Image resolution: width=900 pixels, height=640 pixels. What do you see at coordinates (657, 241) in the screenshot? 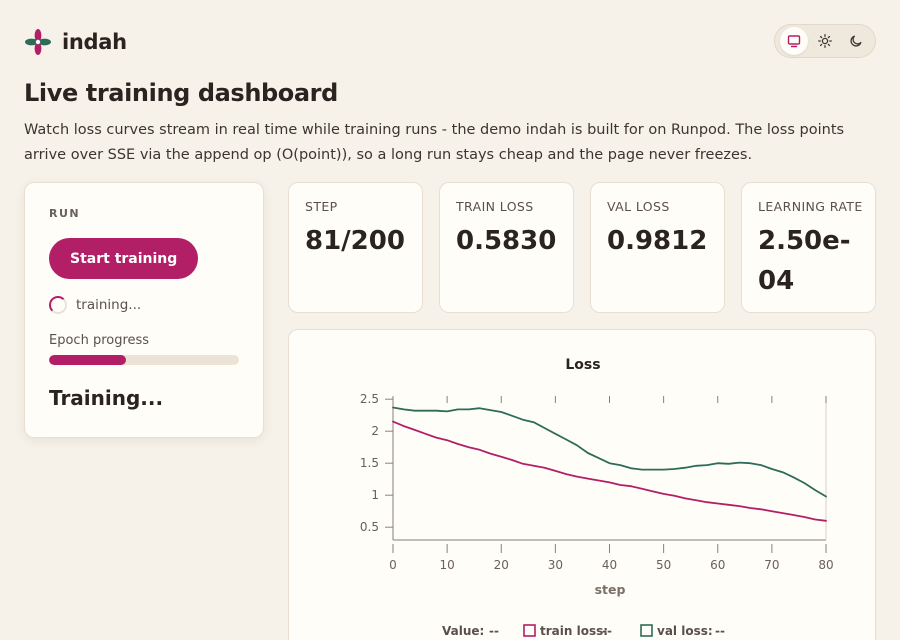
I see `stat-value: 0.9812` at bounding box center [657, 241].